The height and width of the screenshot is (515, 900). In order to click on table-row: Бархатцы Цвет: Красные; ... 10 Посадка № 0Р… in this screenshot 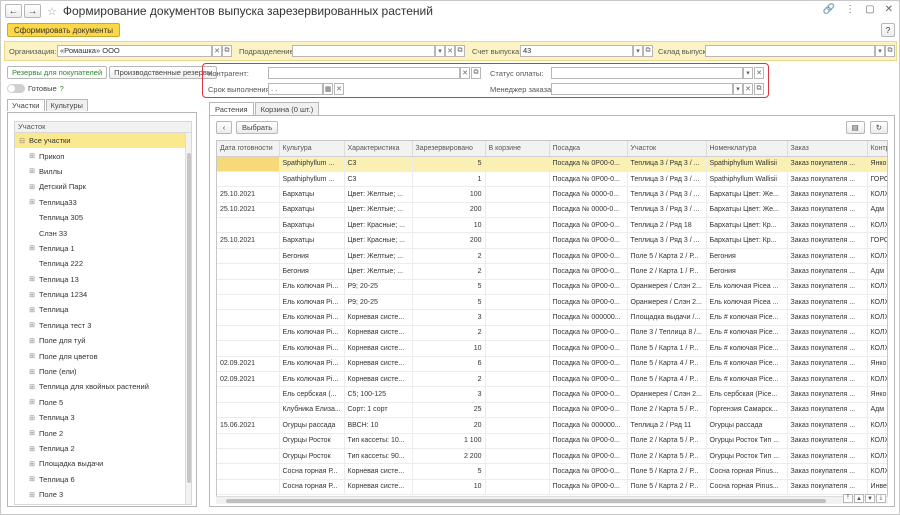, I will do `click(552, 225)`.